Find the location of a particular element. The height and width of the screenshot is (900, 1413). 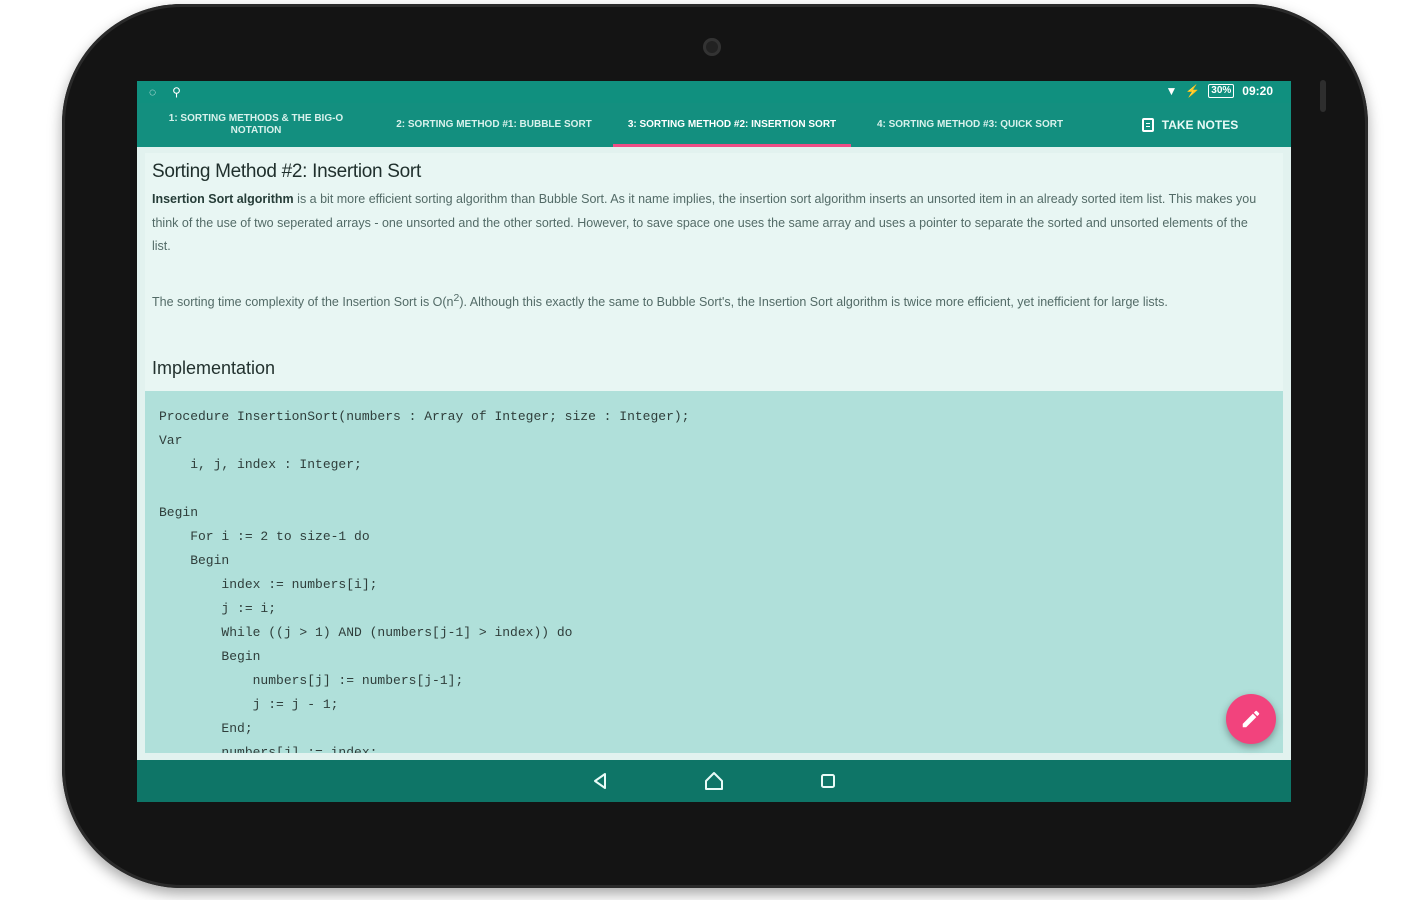

page-title: Sorting Method #2: Insertion Sort is located at coordinates (286, 171).